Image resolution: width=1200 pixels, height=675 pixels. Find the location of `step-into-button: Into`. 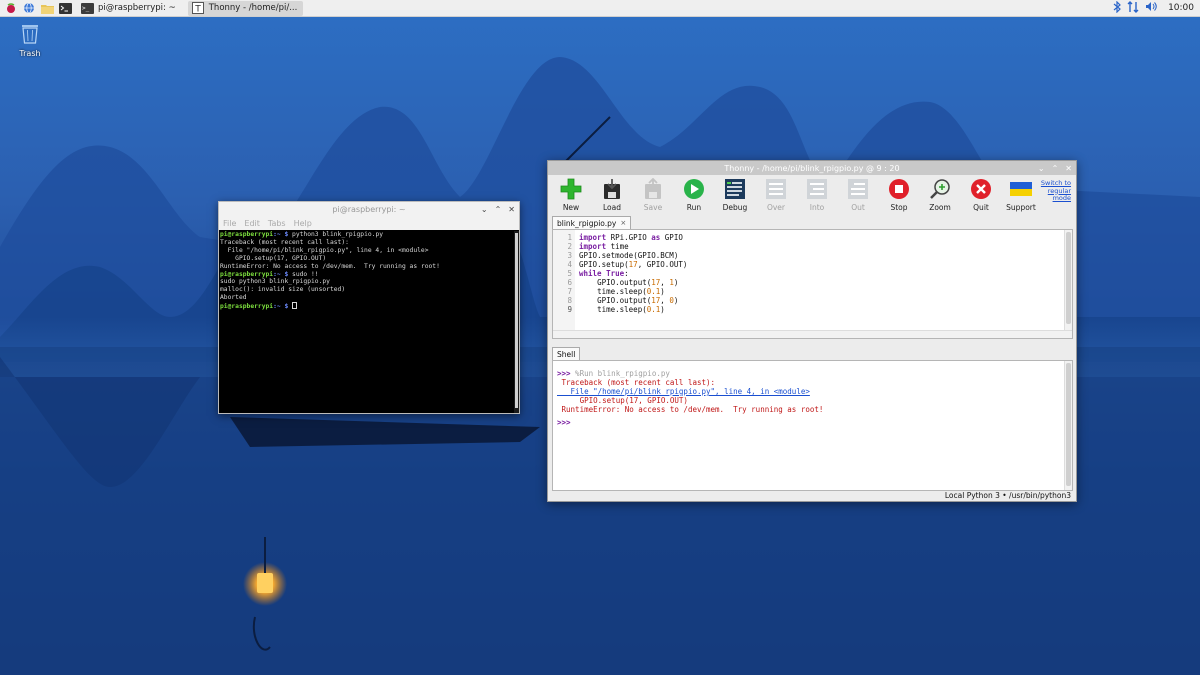

step-into-button: Into is located at coordinates (817, 195).